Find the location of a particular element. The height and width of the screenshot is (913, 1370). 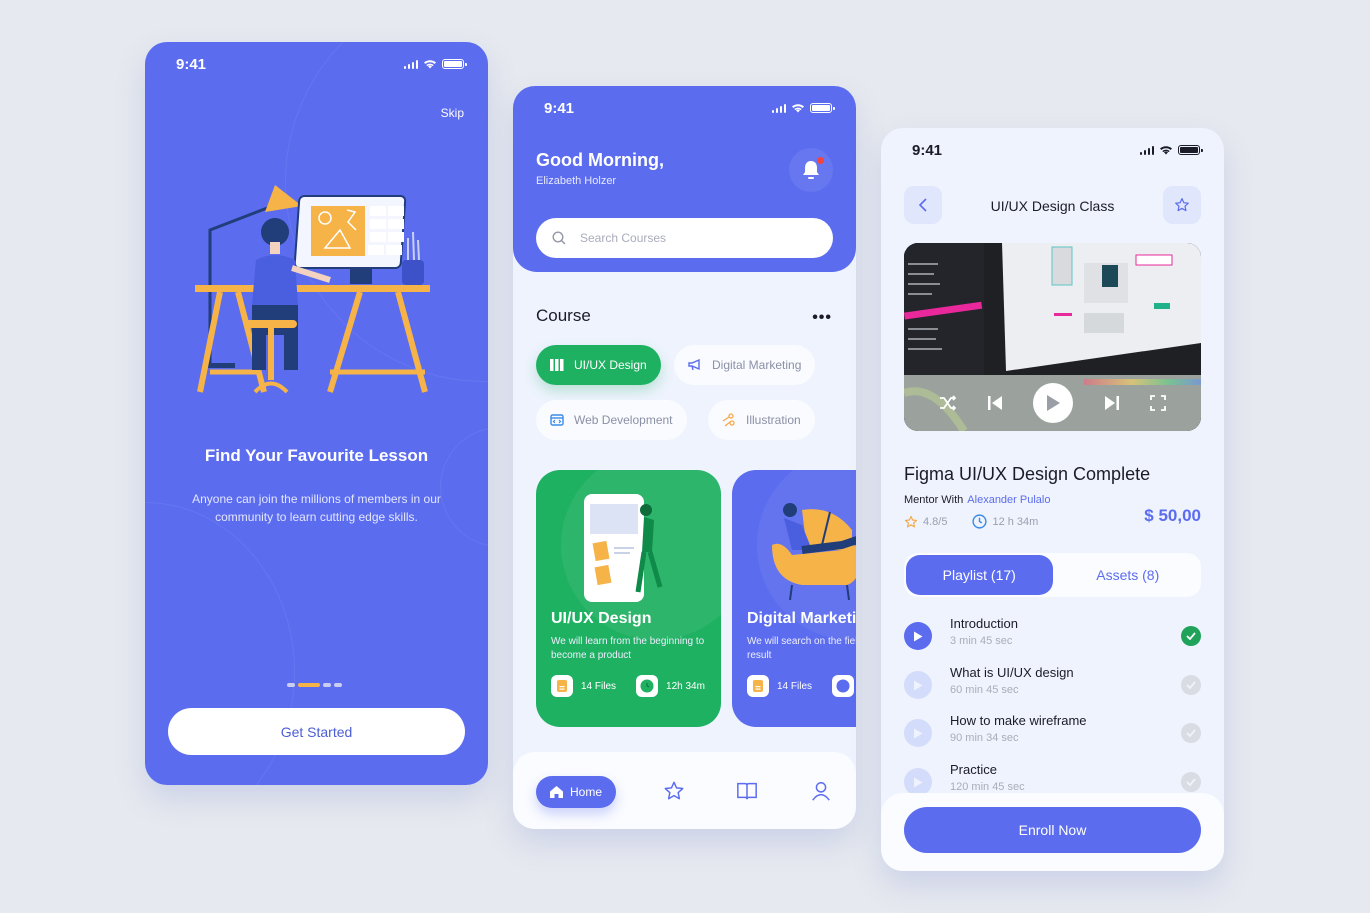

shuffle-icon is located at coordinates (948, 403).